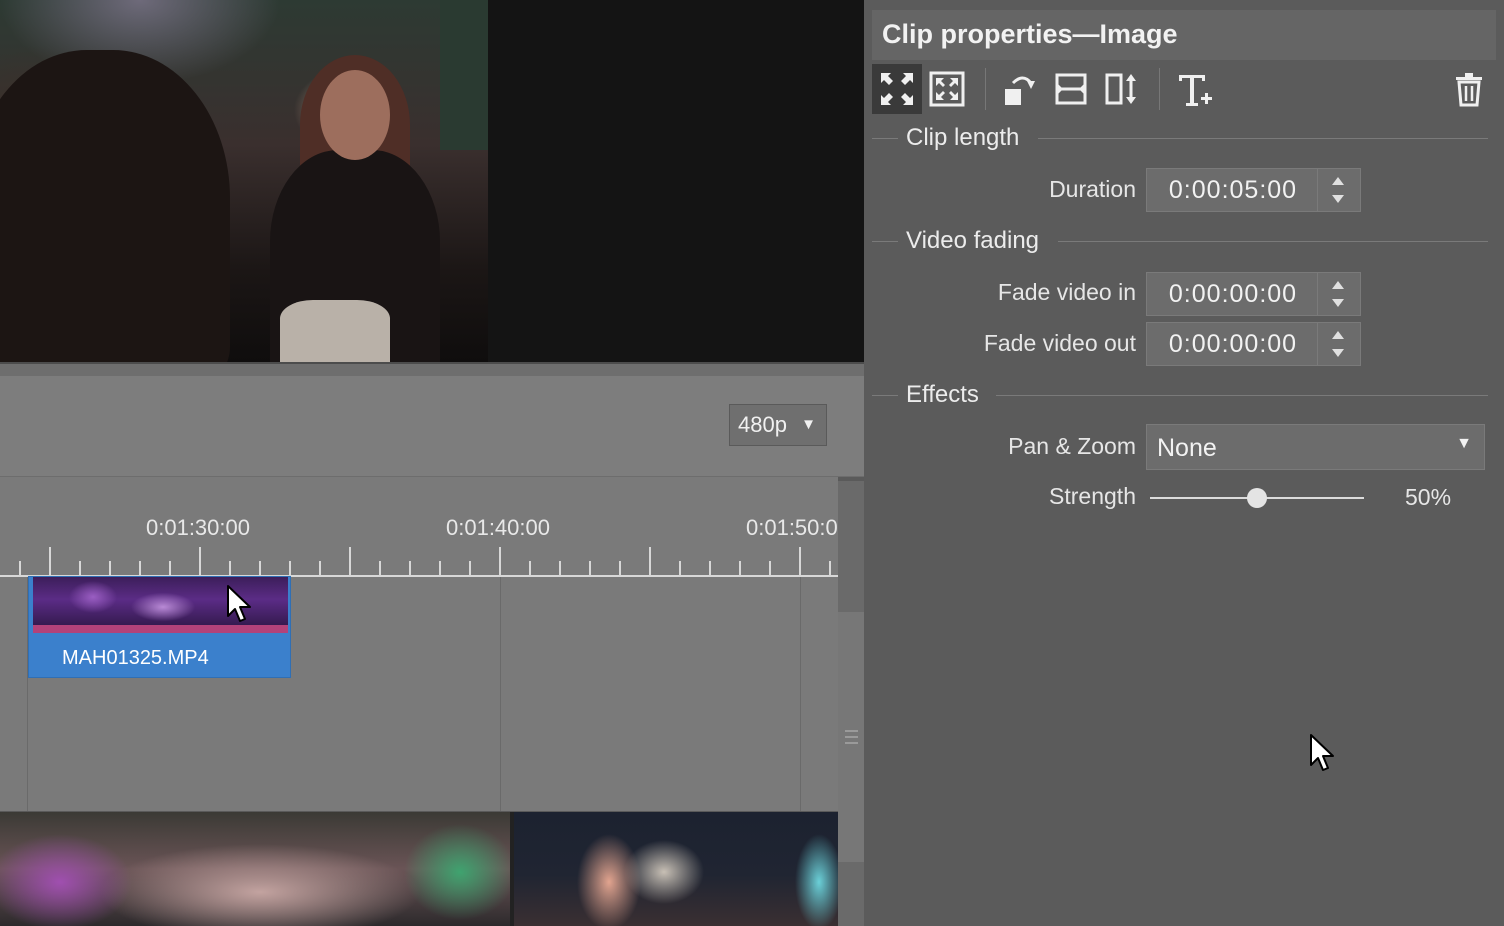 This screenshot has height=926, width=1504. What do you see at coordinates (1184, 35) in the screenshot?
I see `panel-header: Clip properties—Image` at bounding box center [1184, 35].